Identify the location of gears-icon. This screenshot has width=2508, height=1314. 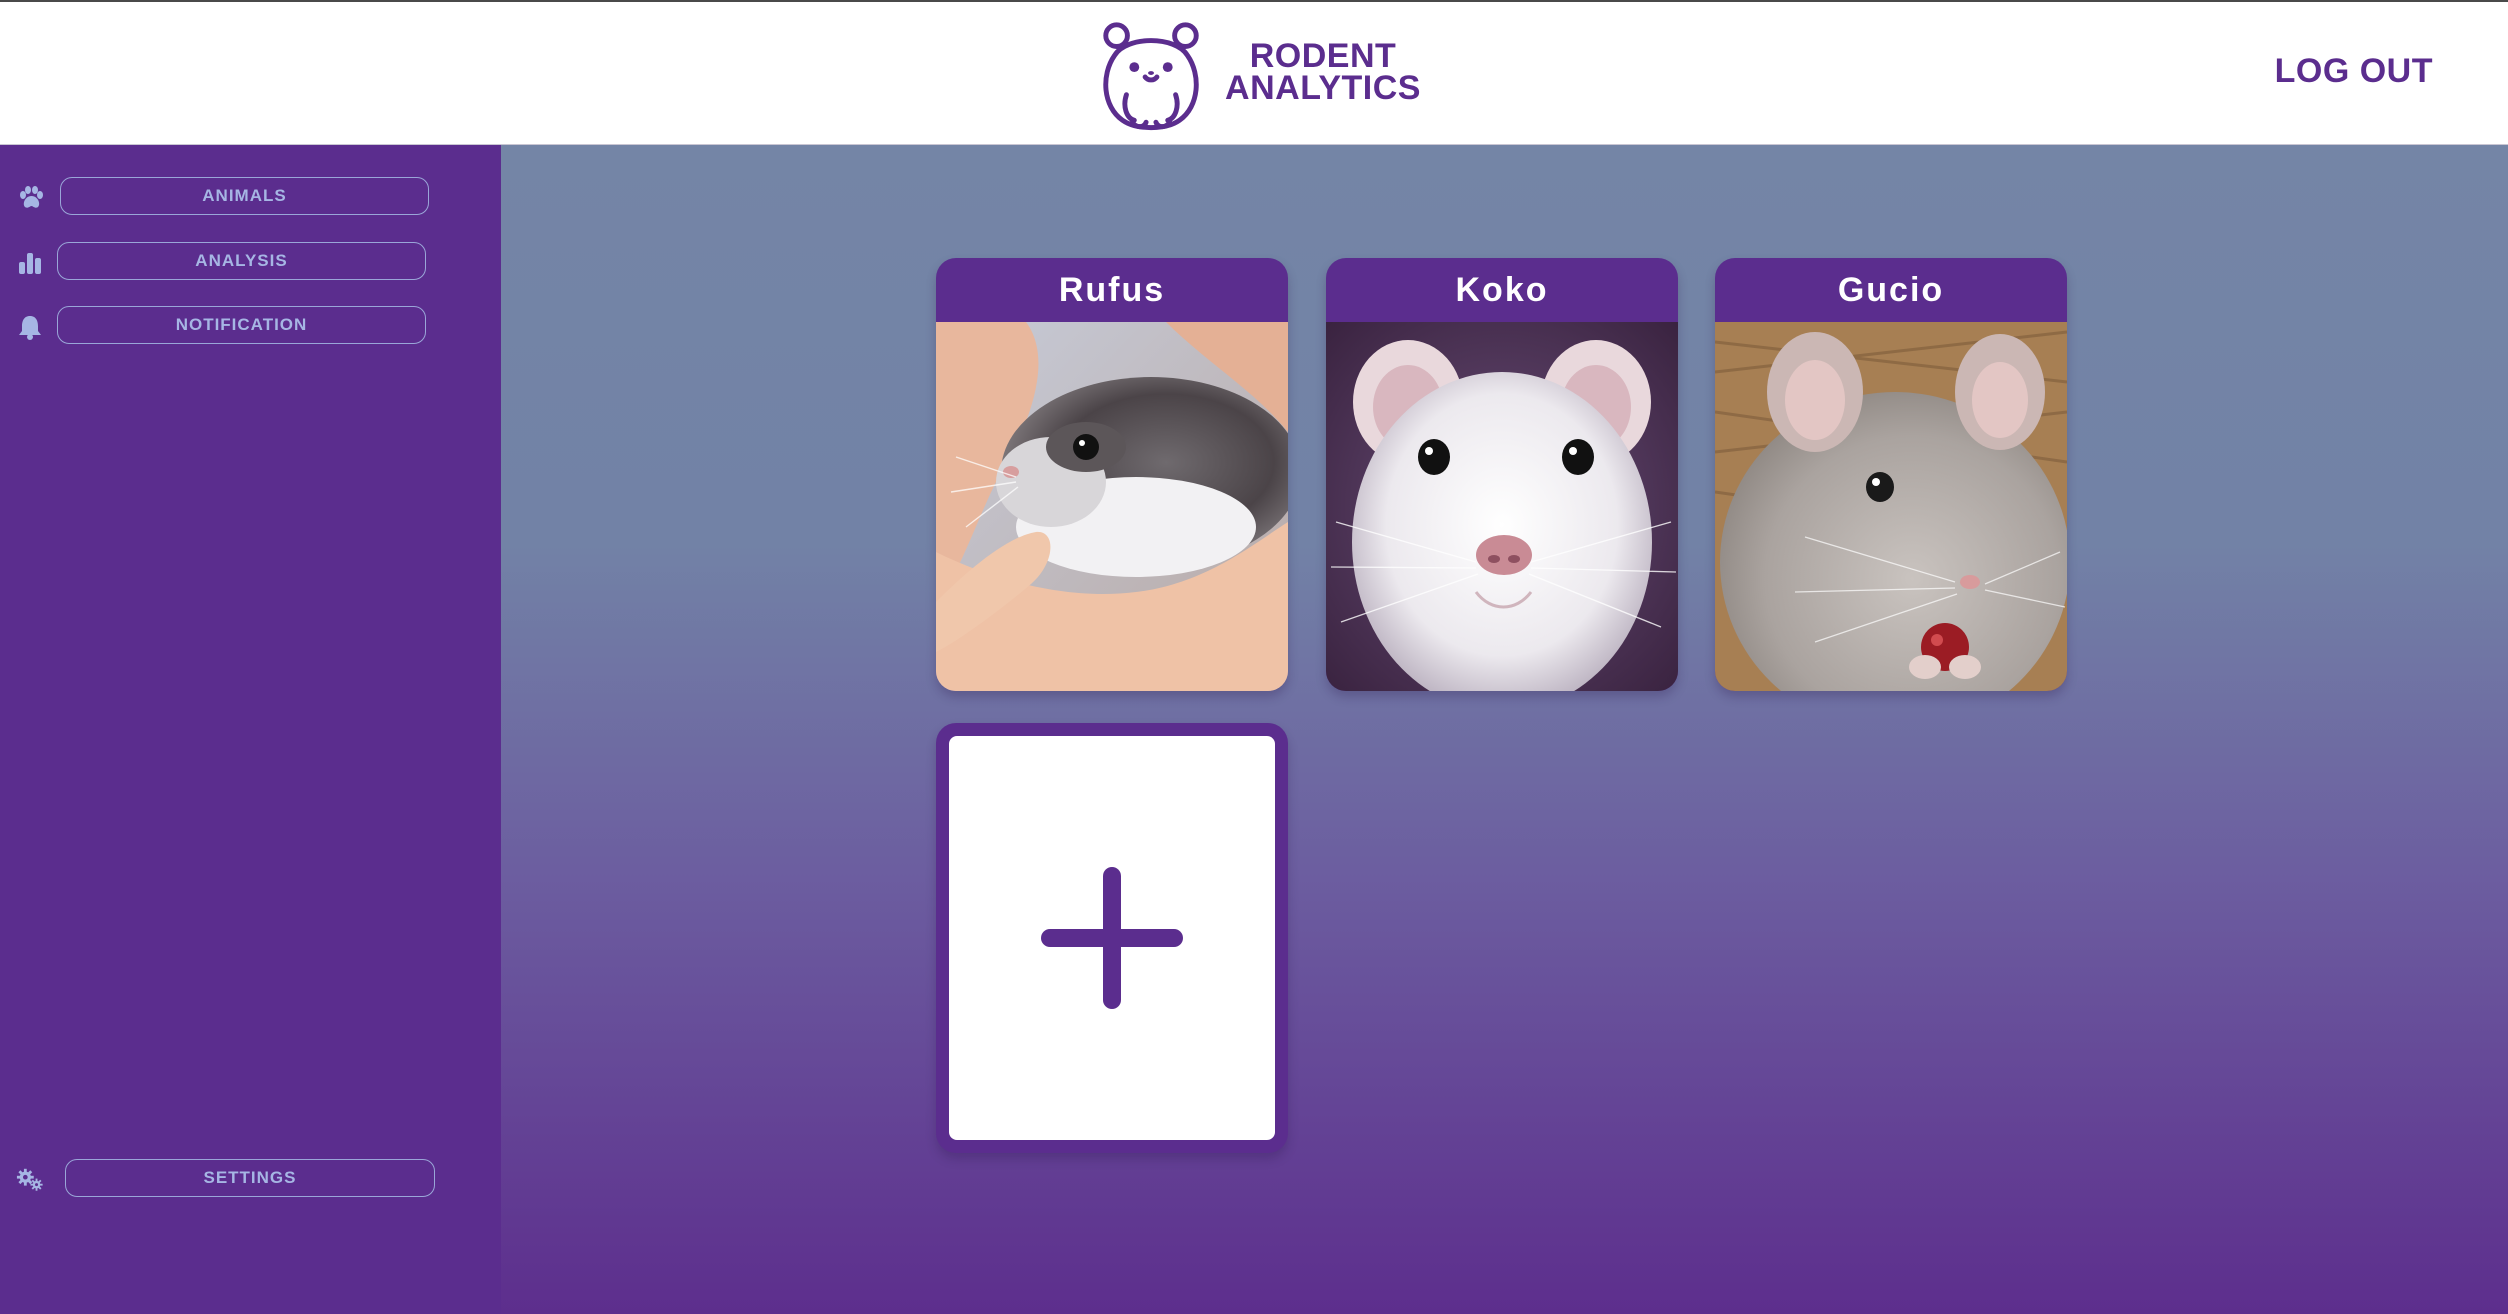
(29, 1179).